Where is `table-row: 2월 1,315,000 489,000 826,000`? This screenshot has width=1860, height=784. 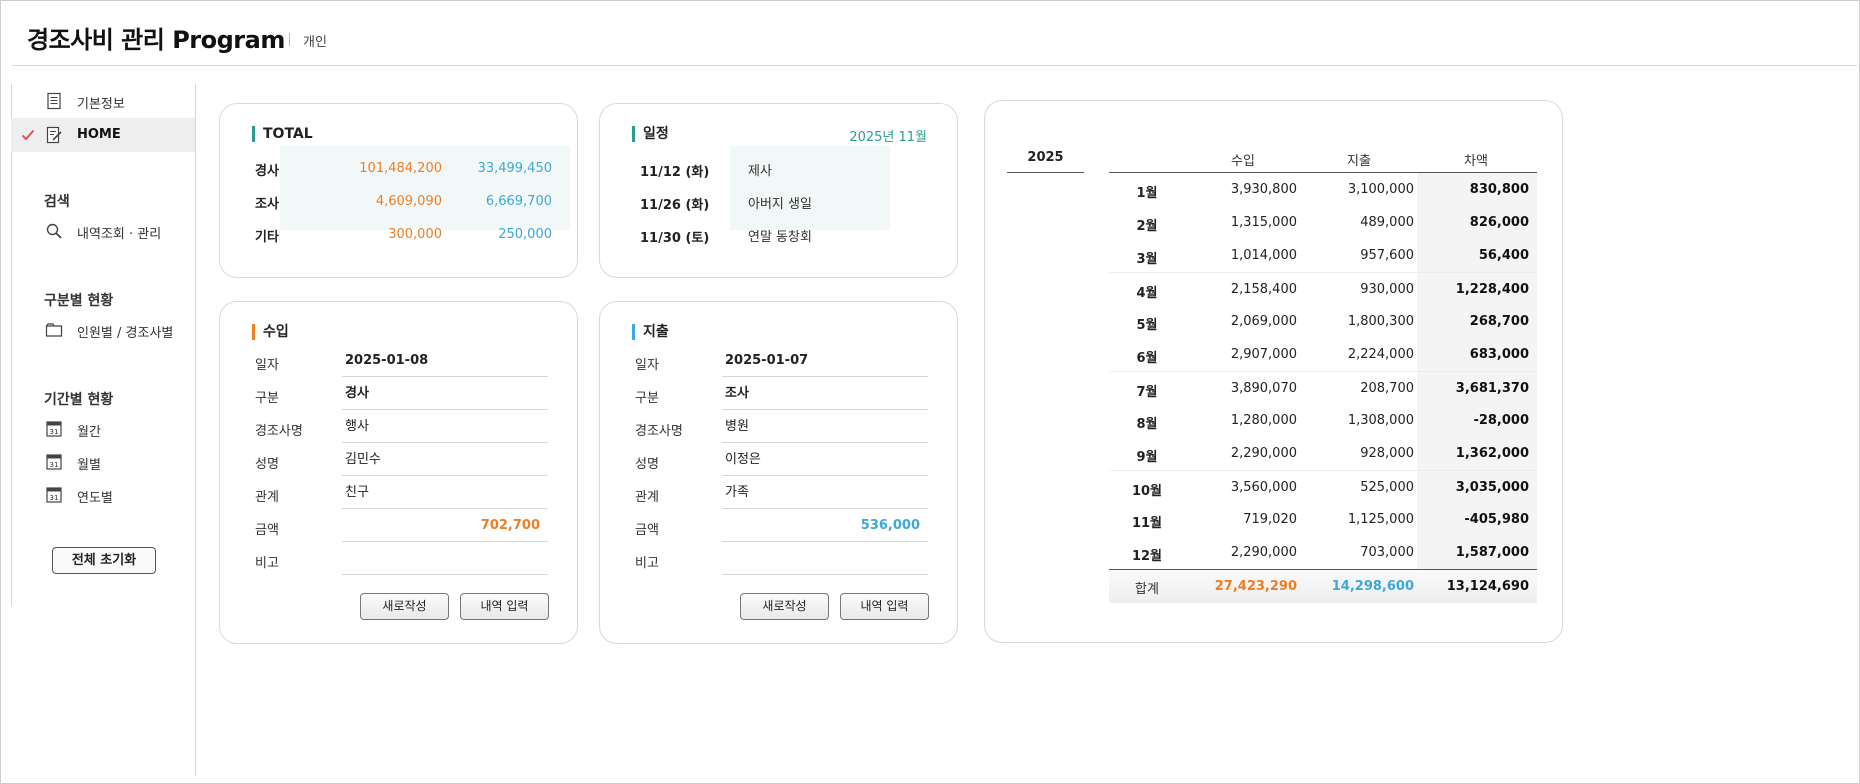
table-row: 2월 1,315,000 489,000 826,000 is located at coordinates (1323, 222).